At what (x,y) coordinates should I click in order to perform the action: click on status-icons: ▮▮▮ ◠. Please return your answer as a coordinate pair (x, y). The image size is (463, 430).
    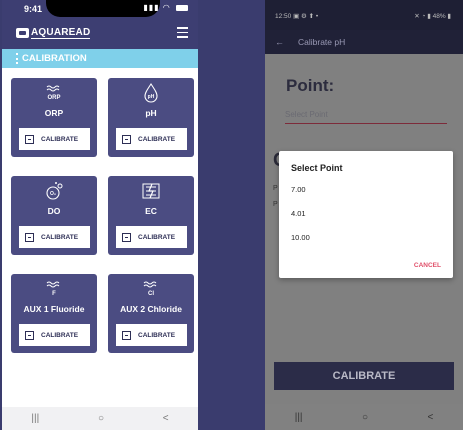
    Looking at the image, I should click on (165, 7).